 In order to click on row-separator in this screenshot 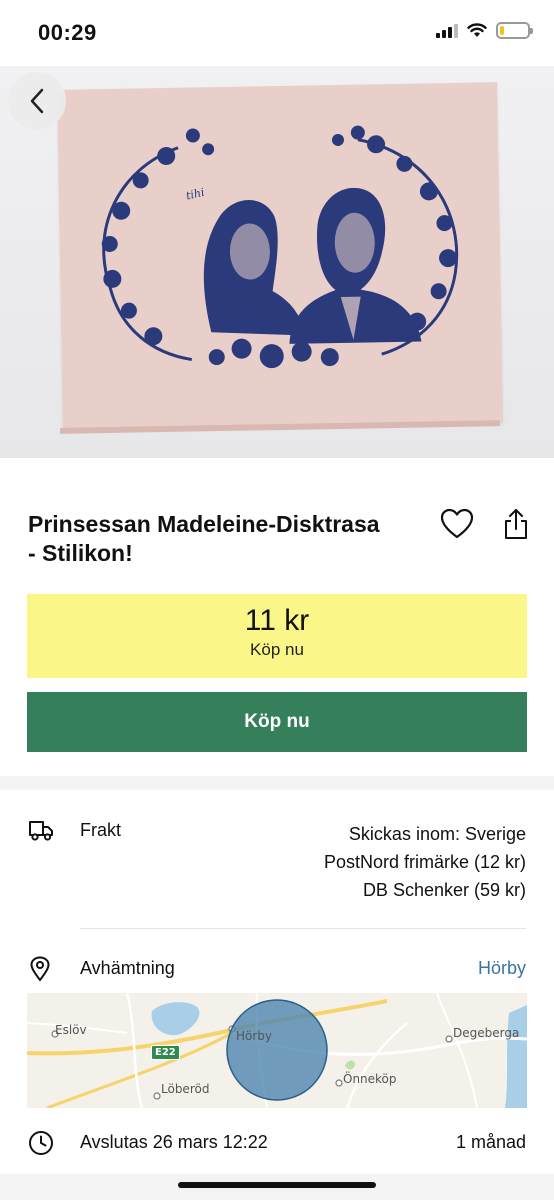, I will do `click(303, 928)`.